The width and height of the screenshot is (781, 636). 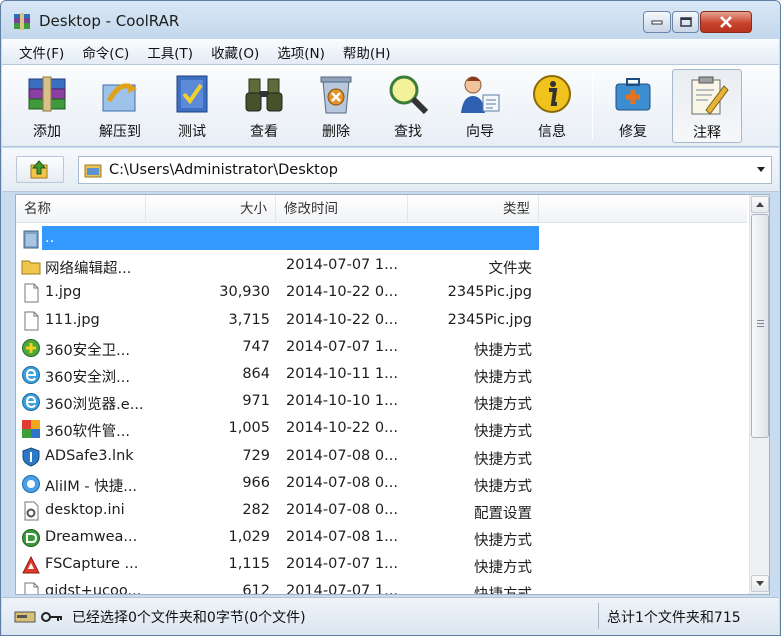 What do you see at coordinates (37, 52) in the screenshot?
I see `menu-file: 文件(F)` at bounding box center [37, 52].